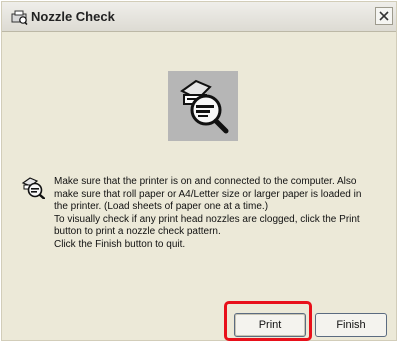  I want to click on finish-button: Finish, so click(351, 325).